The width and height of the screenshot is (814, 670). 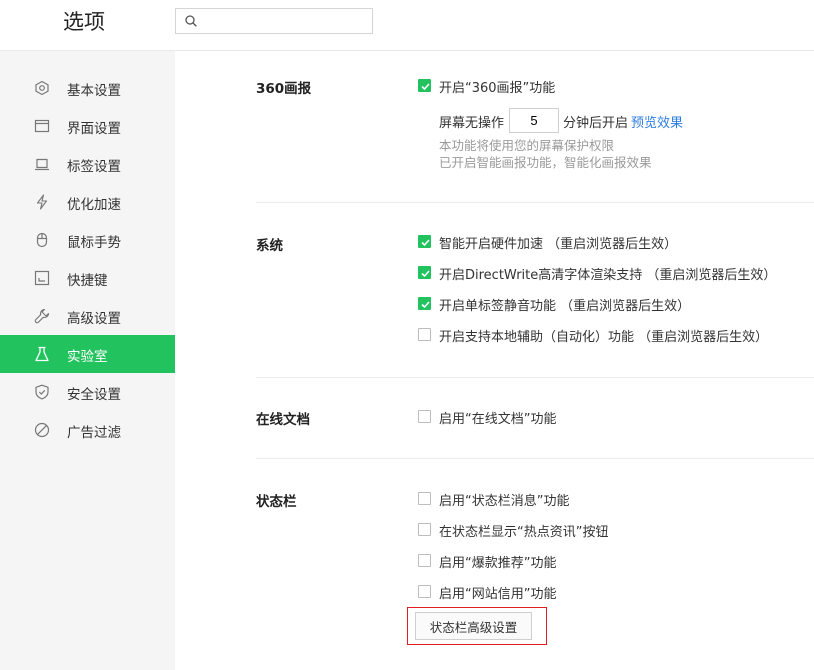 I want to click on option-label: 启用“爆款推荐”功能, so click(x=498, y=563).